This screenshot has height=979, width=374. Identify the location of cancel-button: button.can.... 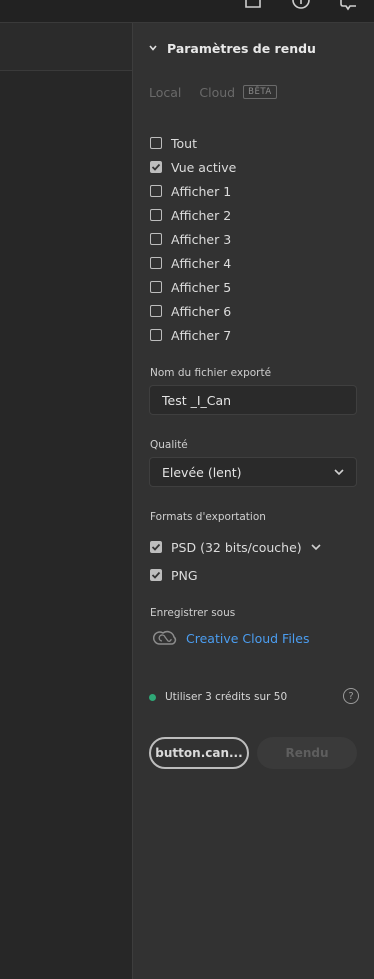
(199, 753).